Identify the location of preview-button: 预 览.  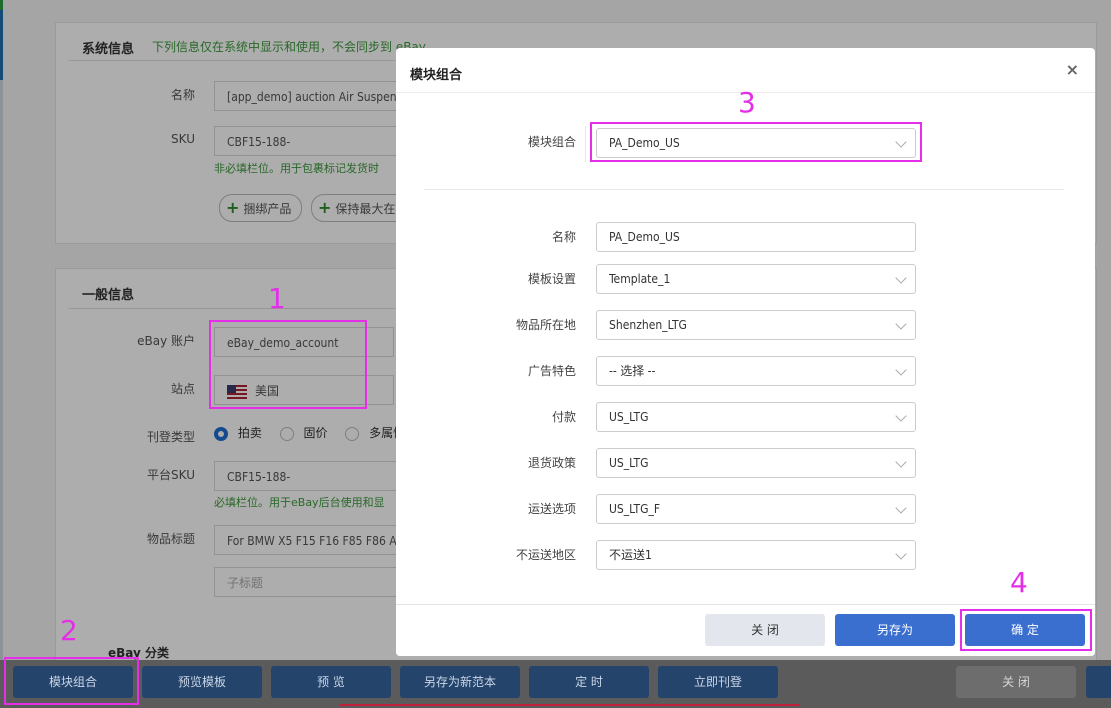
(331, 682).